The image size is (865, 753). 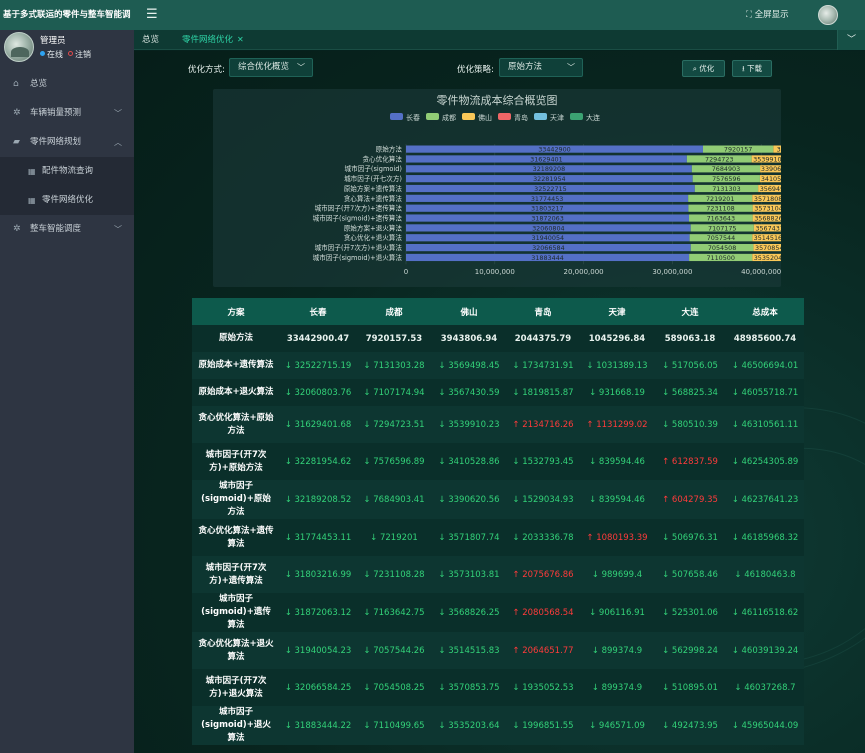 I want to click on sidebar-item-vehicle-dispatch: ✲ 整车智能调度 ﹀, so click(x=67, y=229).